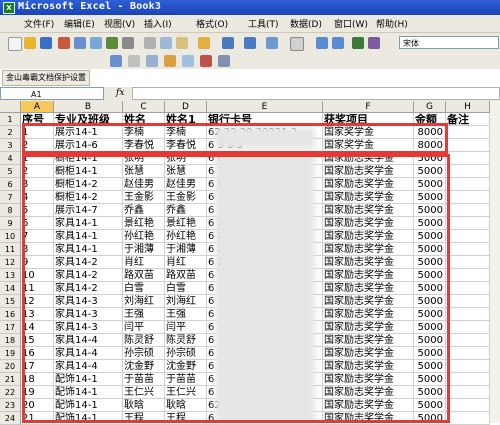 The width and height of the screenshot is (500, 425). What do you see at coordinates (182, 43) in the screenshot?
I see `paste-icon` at bounding box center [182, 43].